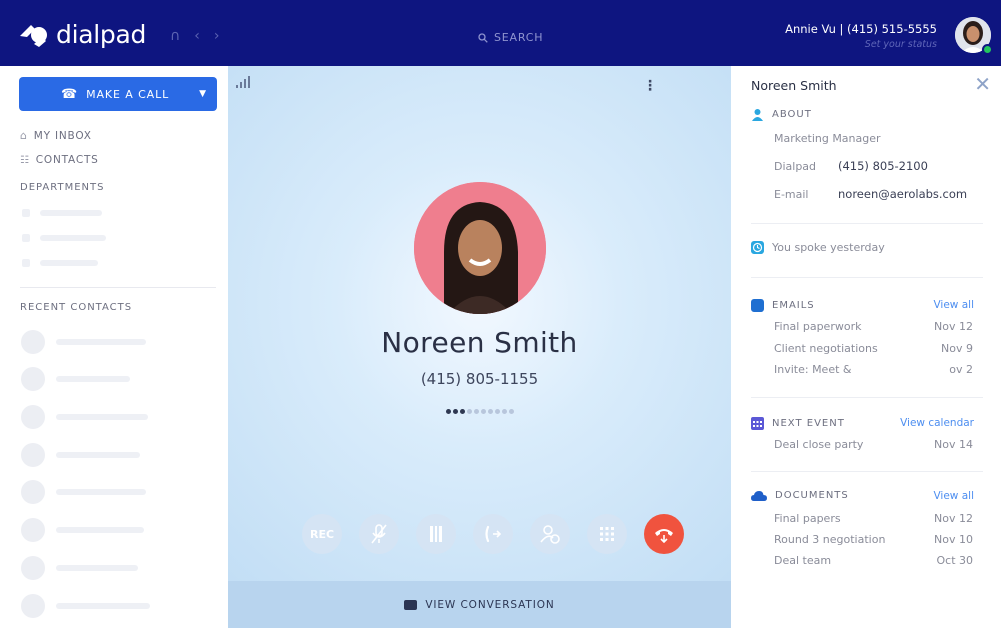 The image size is (1001, 628). I want to click on mute-button, so click(379, 534).